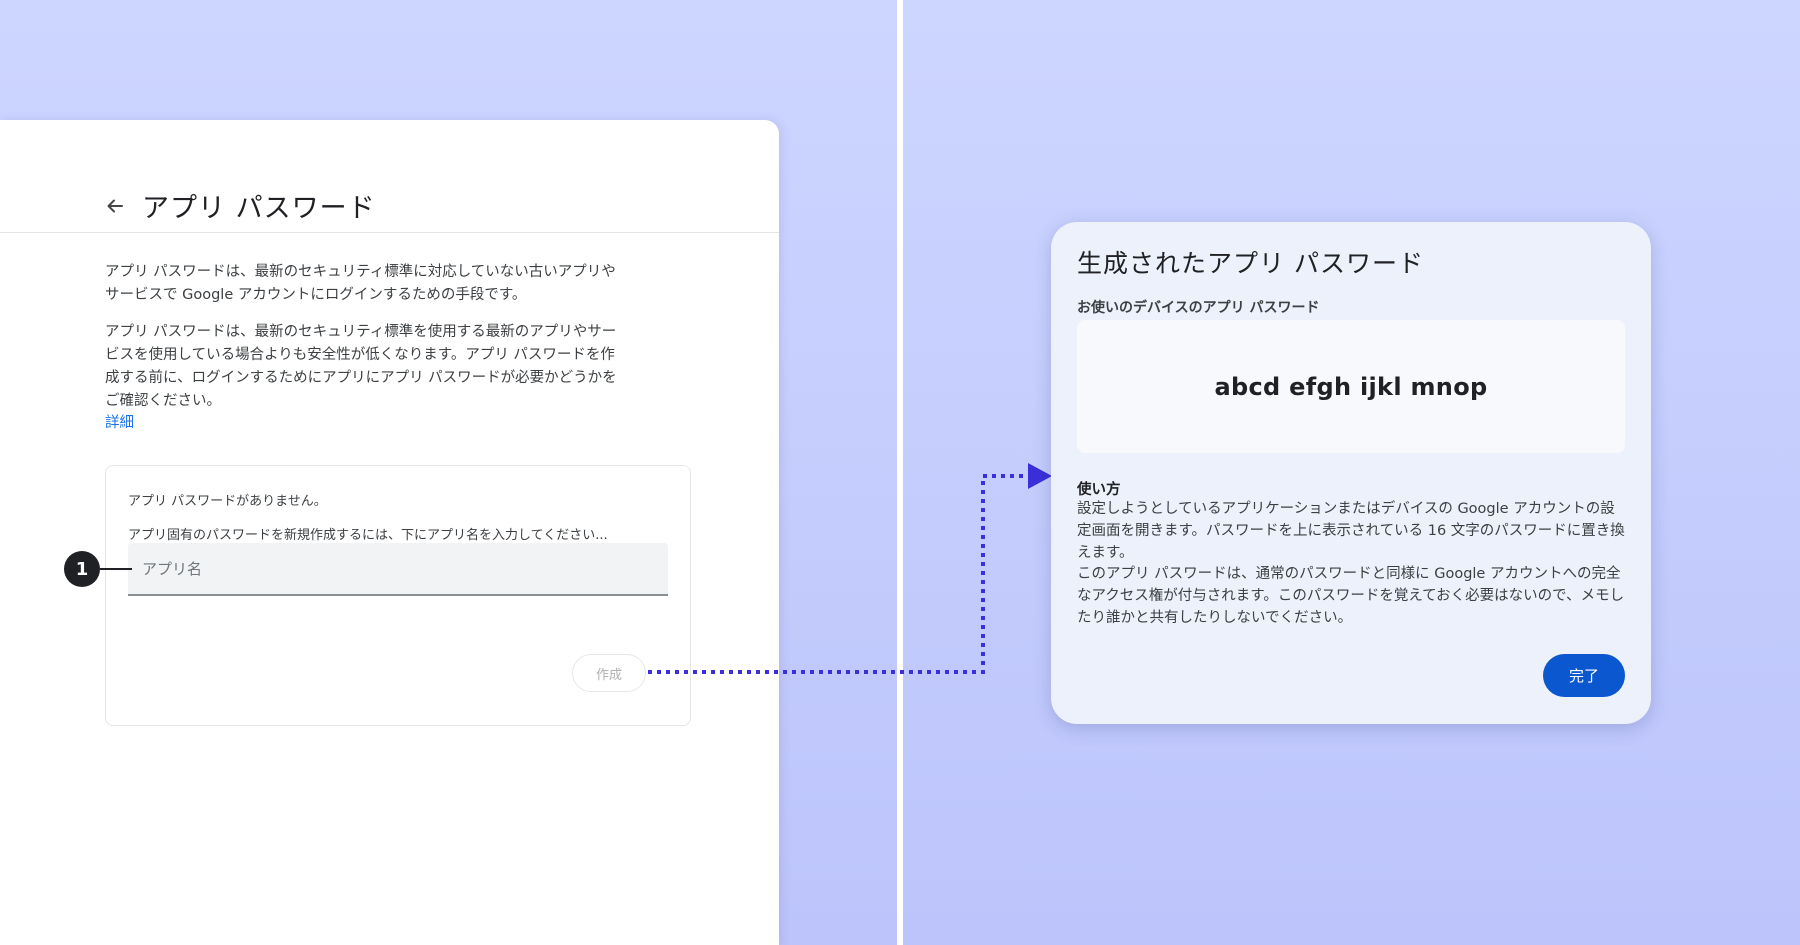 The image size is (1800, 945). Describe the element at coordinates (389, 232) in the screenshot. I see `header-divider` at that location.